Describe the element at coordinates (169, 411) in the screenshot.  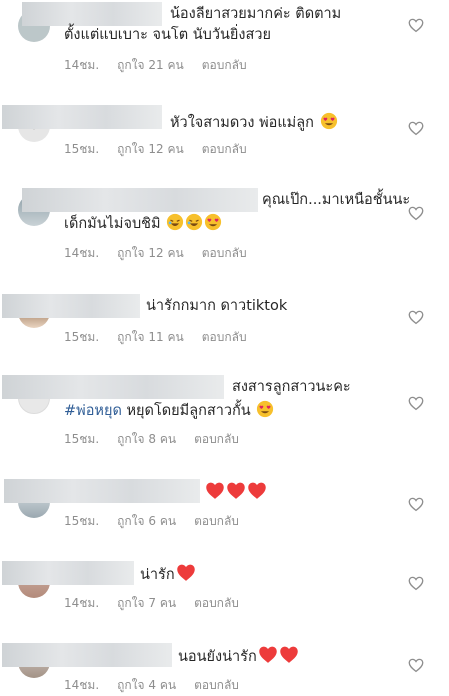
I see `comment-text-line2: #พ่อหยุด หยุดโดยมีลูกสาวกั้น` at that location.